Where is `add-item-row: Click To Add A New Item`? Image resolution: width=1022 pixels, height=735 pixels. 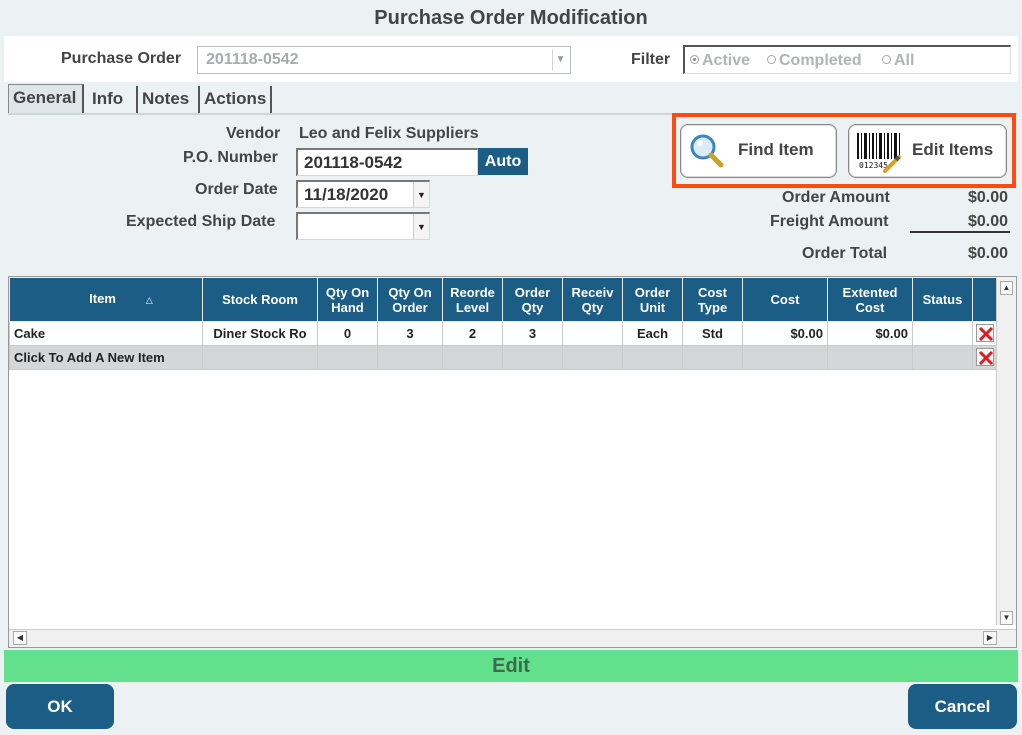
add-item-row: Click To Add A New Item is located at coordinates (503, 357).